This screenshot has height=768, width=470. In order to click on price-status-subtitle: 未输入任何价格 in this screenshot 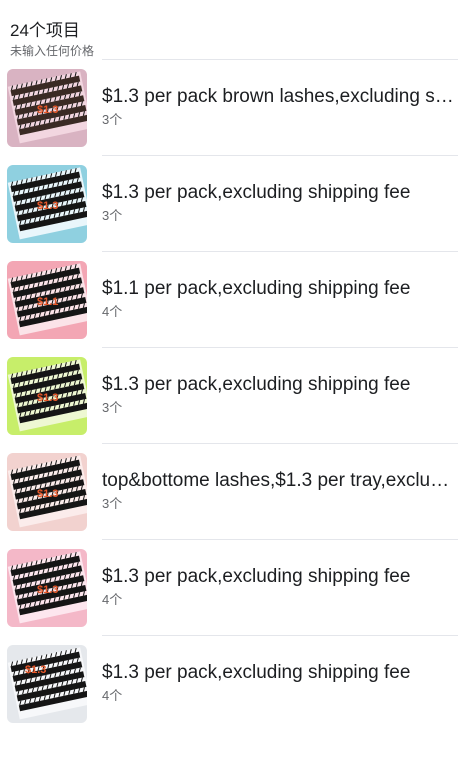, I will do `click(52, 51)`.